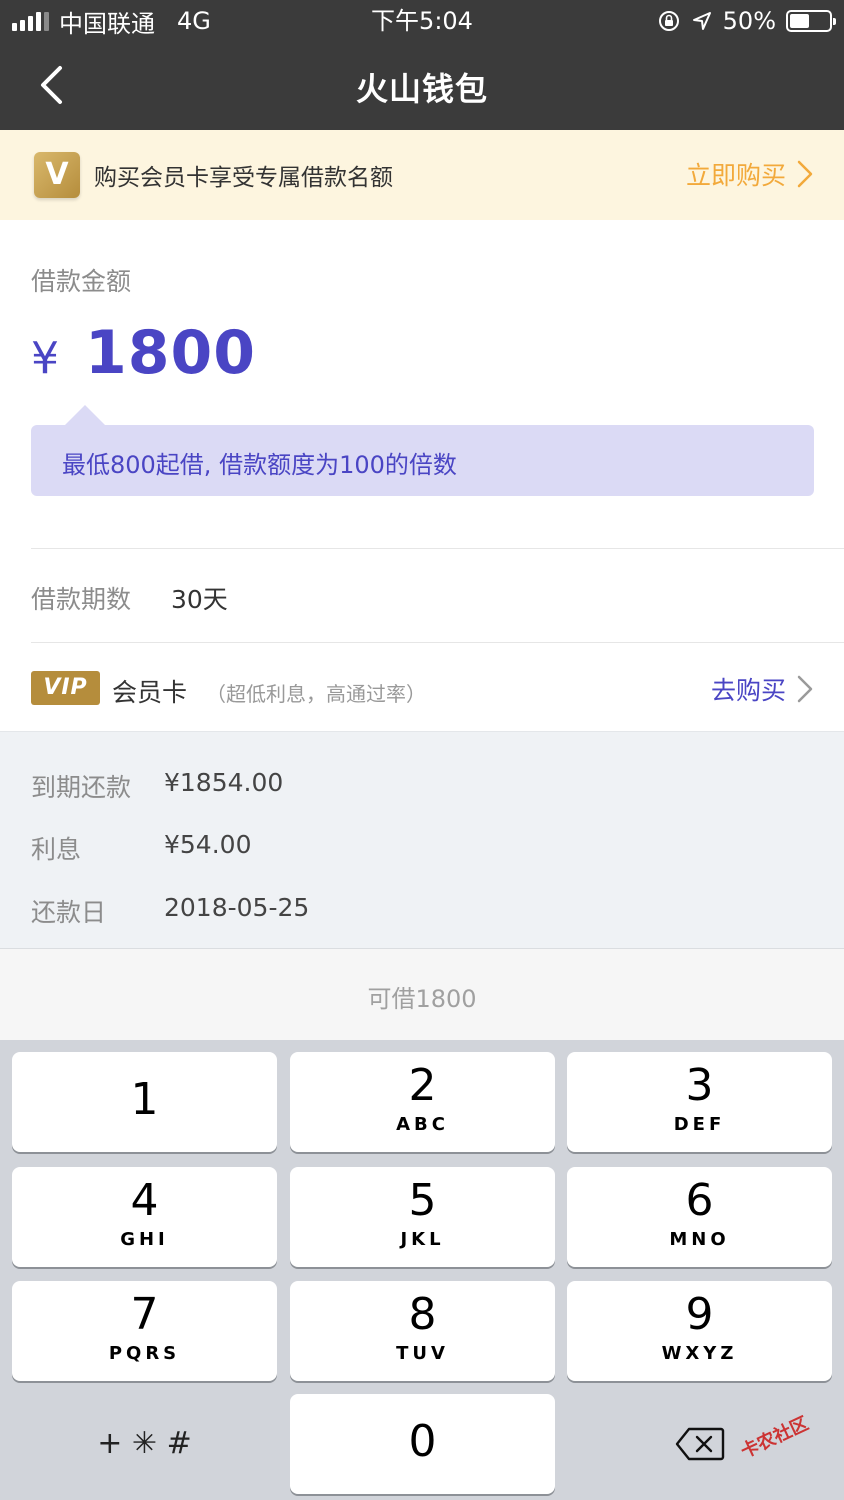 The width and height of the screenshot is (844, 1500). I want to click on backspace-icon, so click(699, 1444).